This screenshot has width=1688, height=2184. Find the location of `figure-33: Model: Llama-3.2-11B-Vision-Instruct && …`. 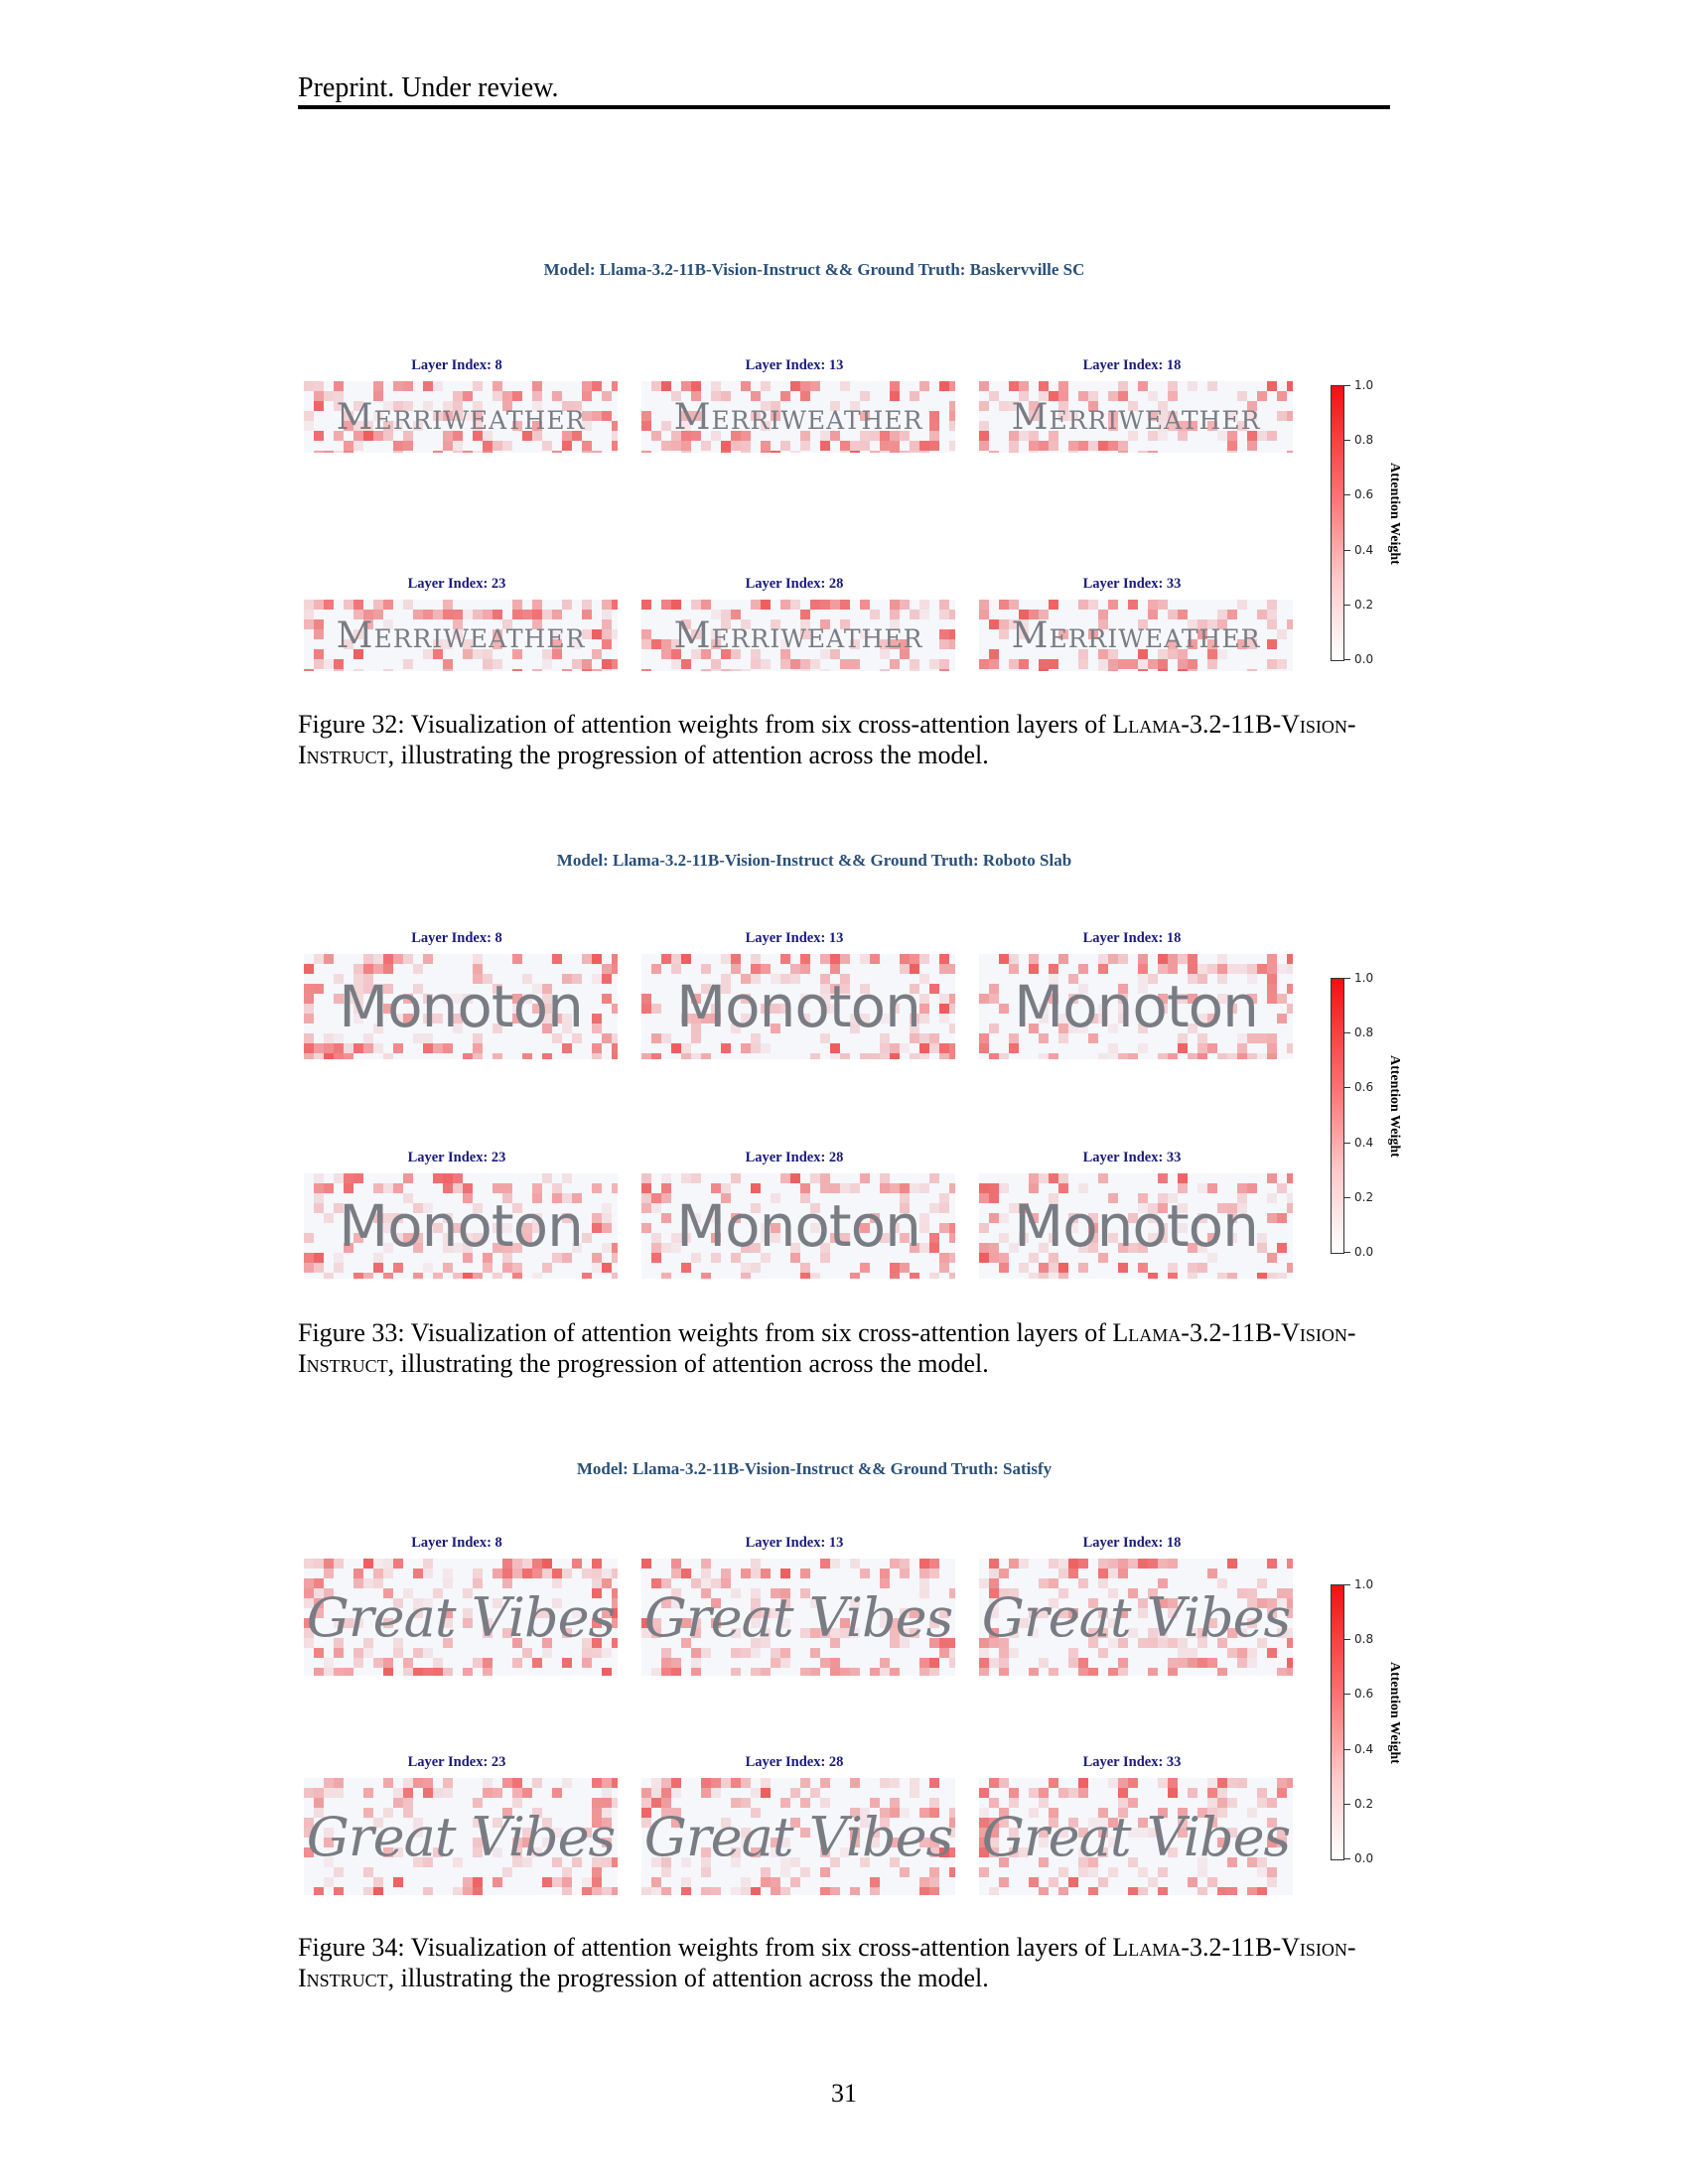

figure-33: Model: Llama-3.2-11B-Vision-Instruct && … is located at coordinates (850, 1064).